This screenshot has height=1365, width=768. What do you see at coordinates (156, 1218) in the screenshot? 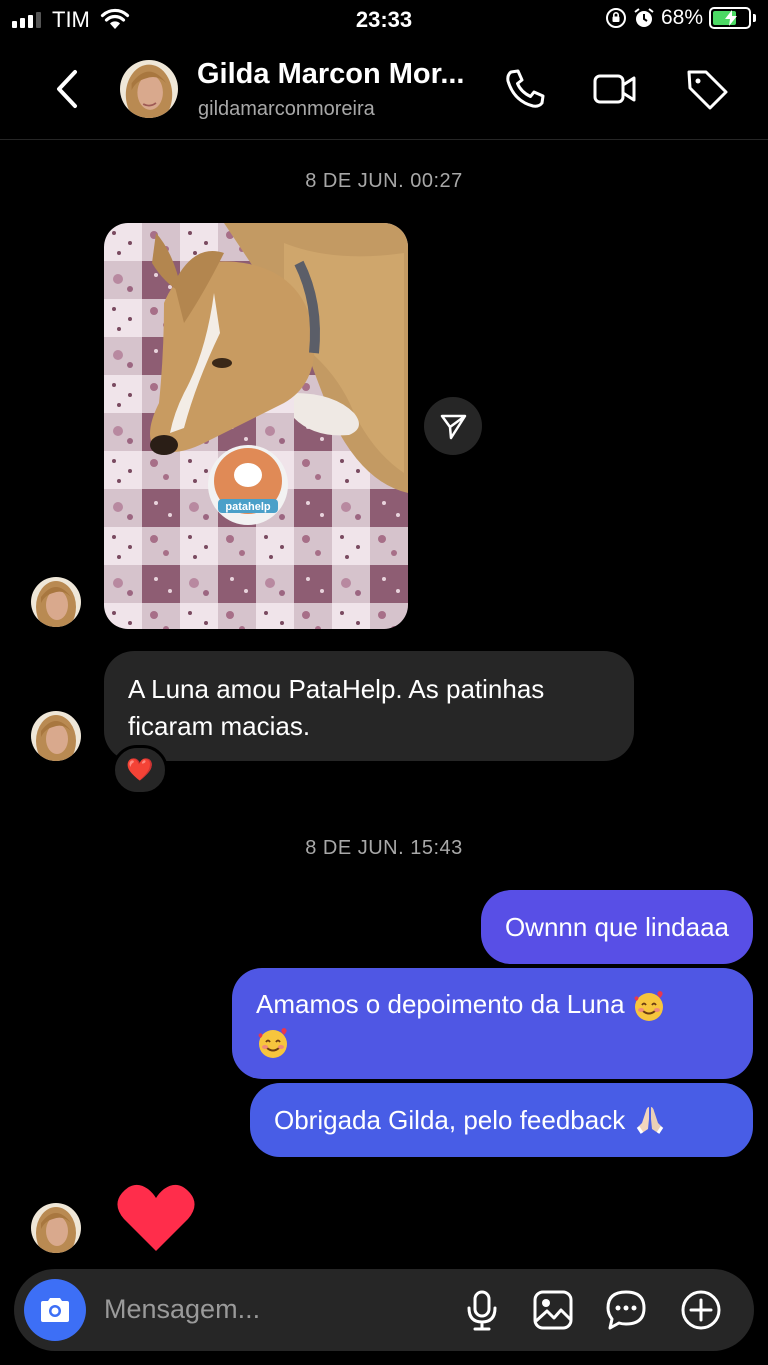
I see `heart-icon` at bounding box center [156, 1218].